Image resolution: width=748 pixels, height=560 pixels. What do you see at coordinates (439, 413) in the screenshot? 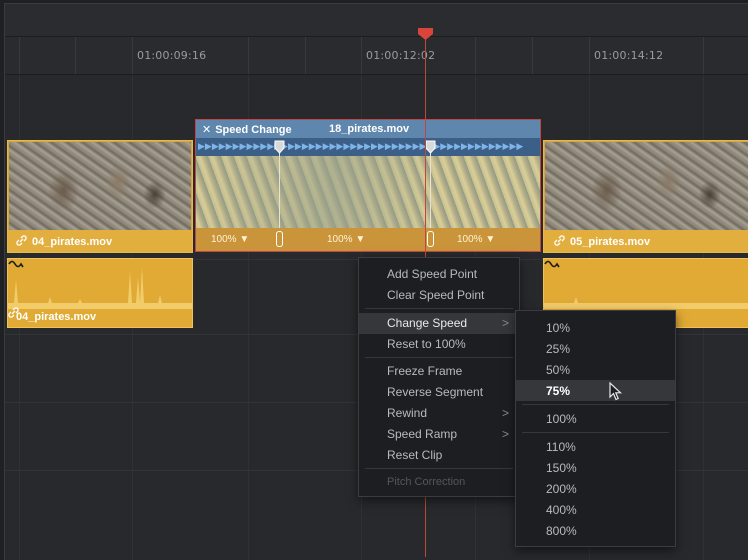
I see `menu-item-rewind: Rewind >` at bounding box center [439, 413].